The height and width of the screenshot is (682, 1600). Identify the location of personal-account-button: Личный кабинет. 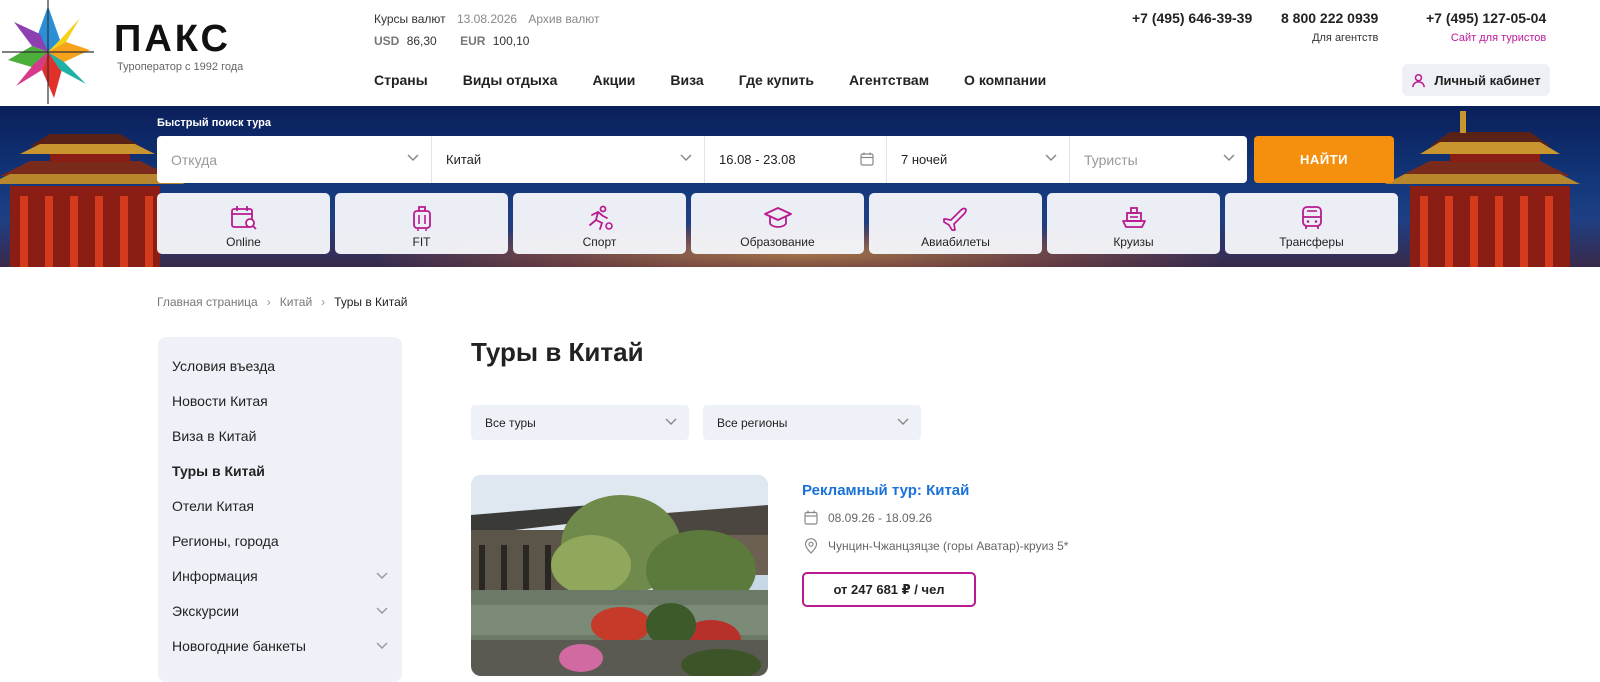
(1476, 80).